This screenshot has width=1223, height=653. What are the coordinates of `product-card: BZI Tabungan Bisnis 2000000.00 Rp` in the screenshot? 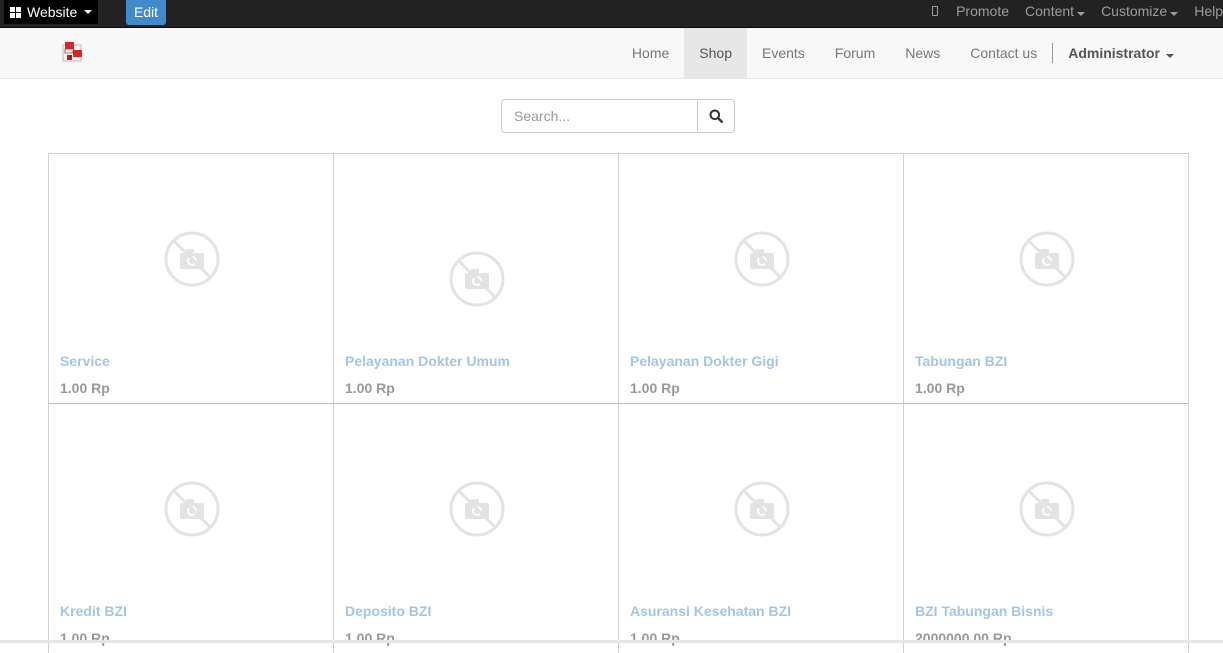 It's located at (1046, 528).